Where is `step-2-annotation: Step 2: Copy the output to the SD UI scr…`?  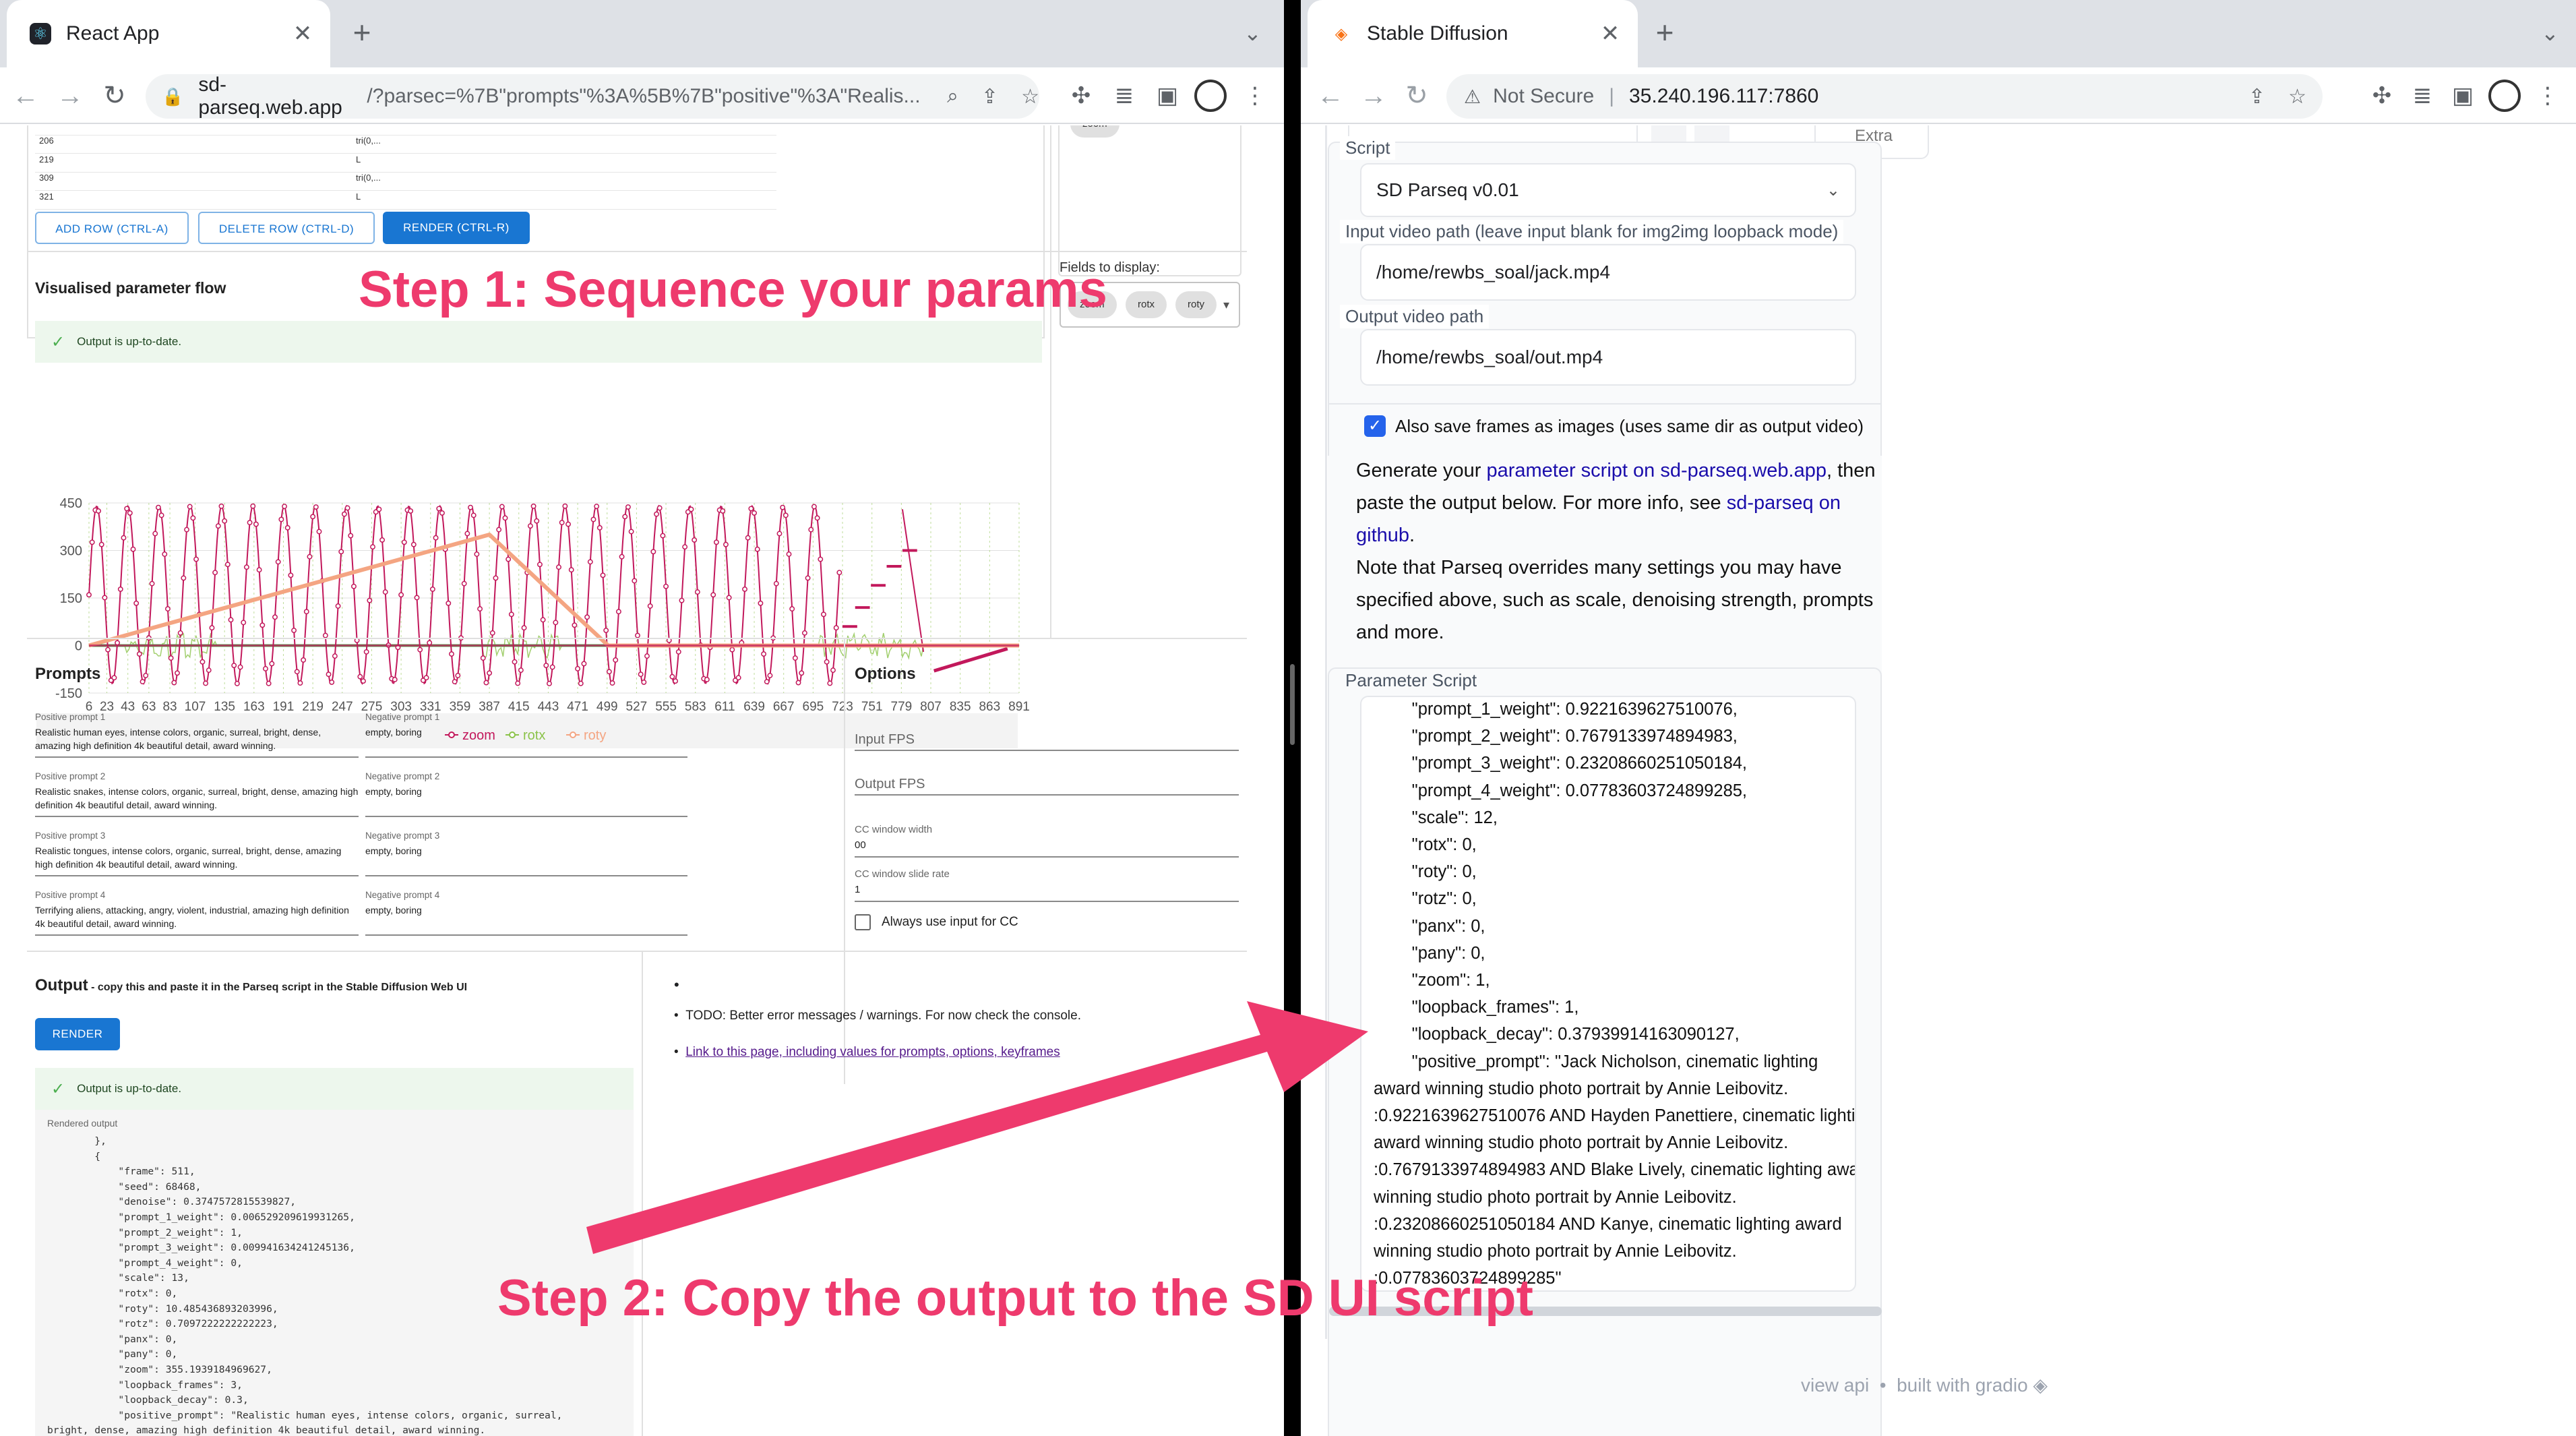 step-2-annotation: Step 2: Copy the output to the SD UI scr… is located at coordinates (1015, 1298).